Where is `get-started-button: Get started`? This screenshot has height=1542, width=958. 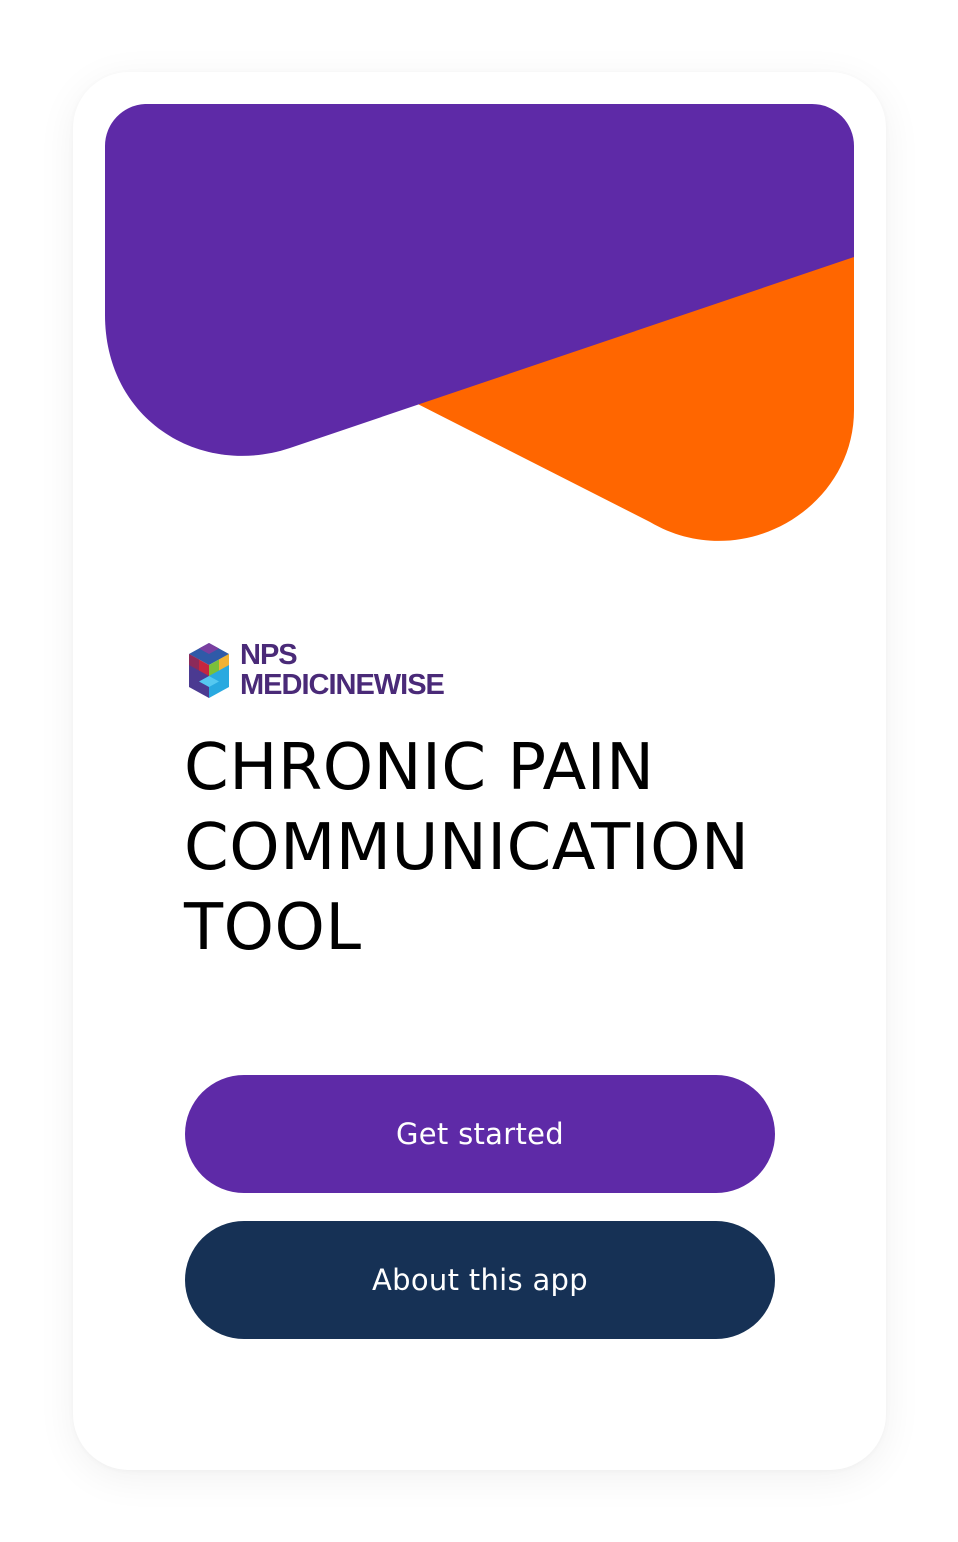
get-started-button: Get started is located at coordinates (480, 1134).